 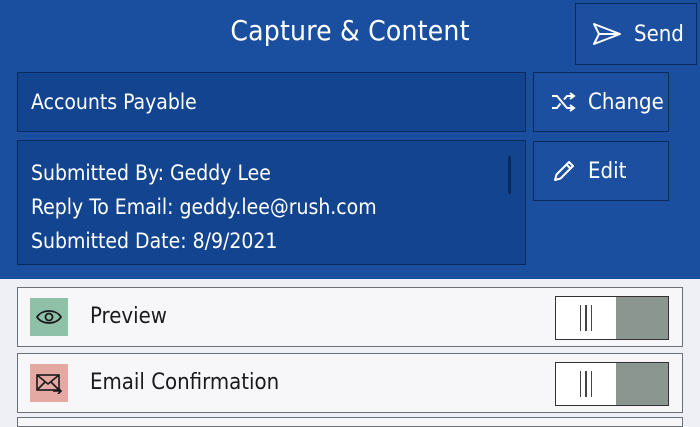 I want to click on option-label: Email Confirmation, so click(x=185, y=382).